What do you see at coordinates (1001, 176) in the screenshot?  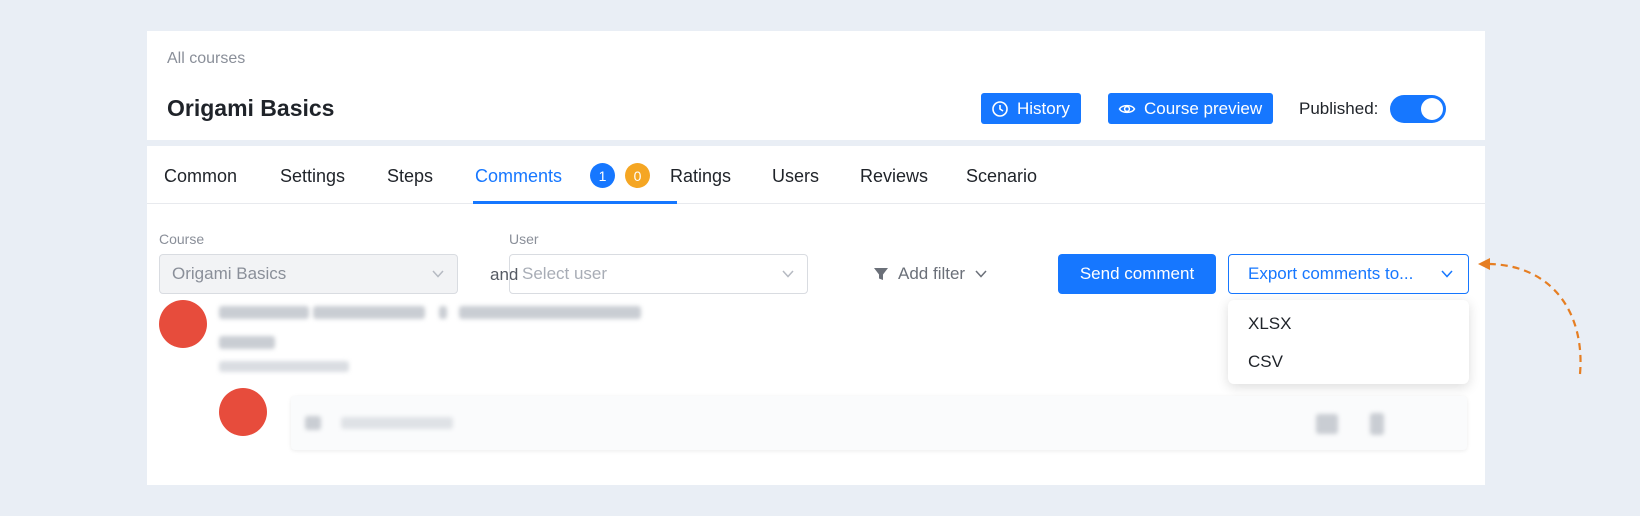 I see `tab-scenario: Scenario` at bounding box center [1001, 176].